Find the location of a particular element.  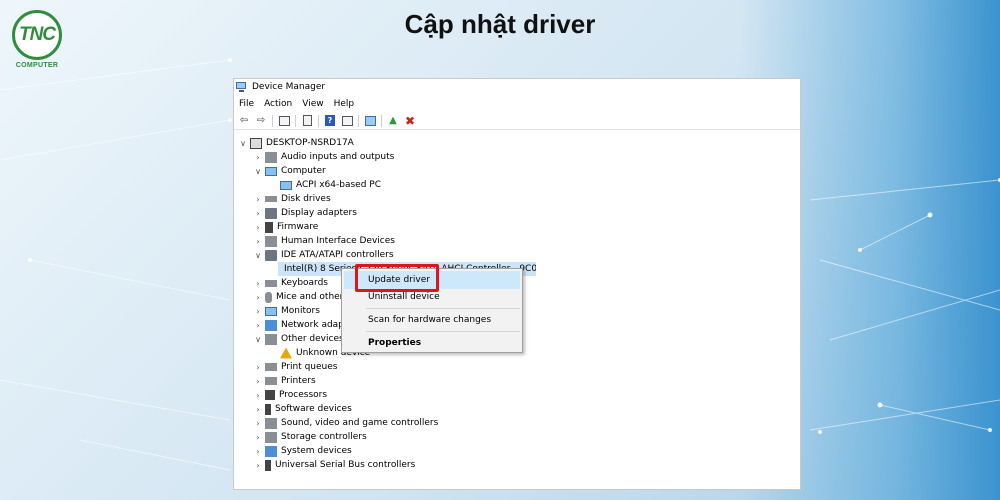

tree-item-hid: › Human Interface Devices is located at coordinates (324, 241).